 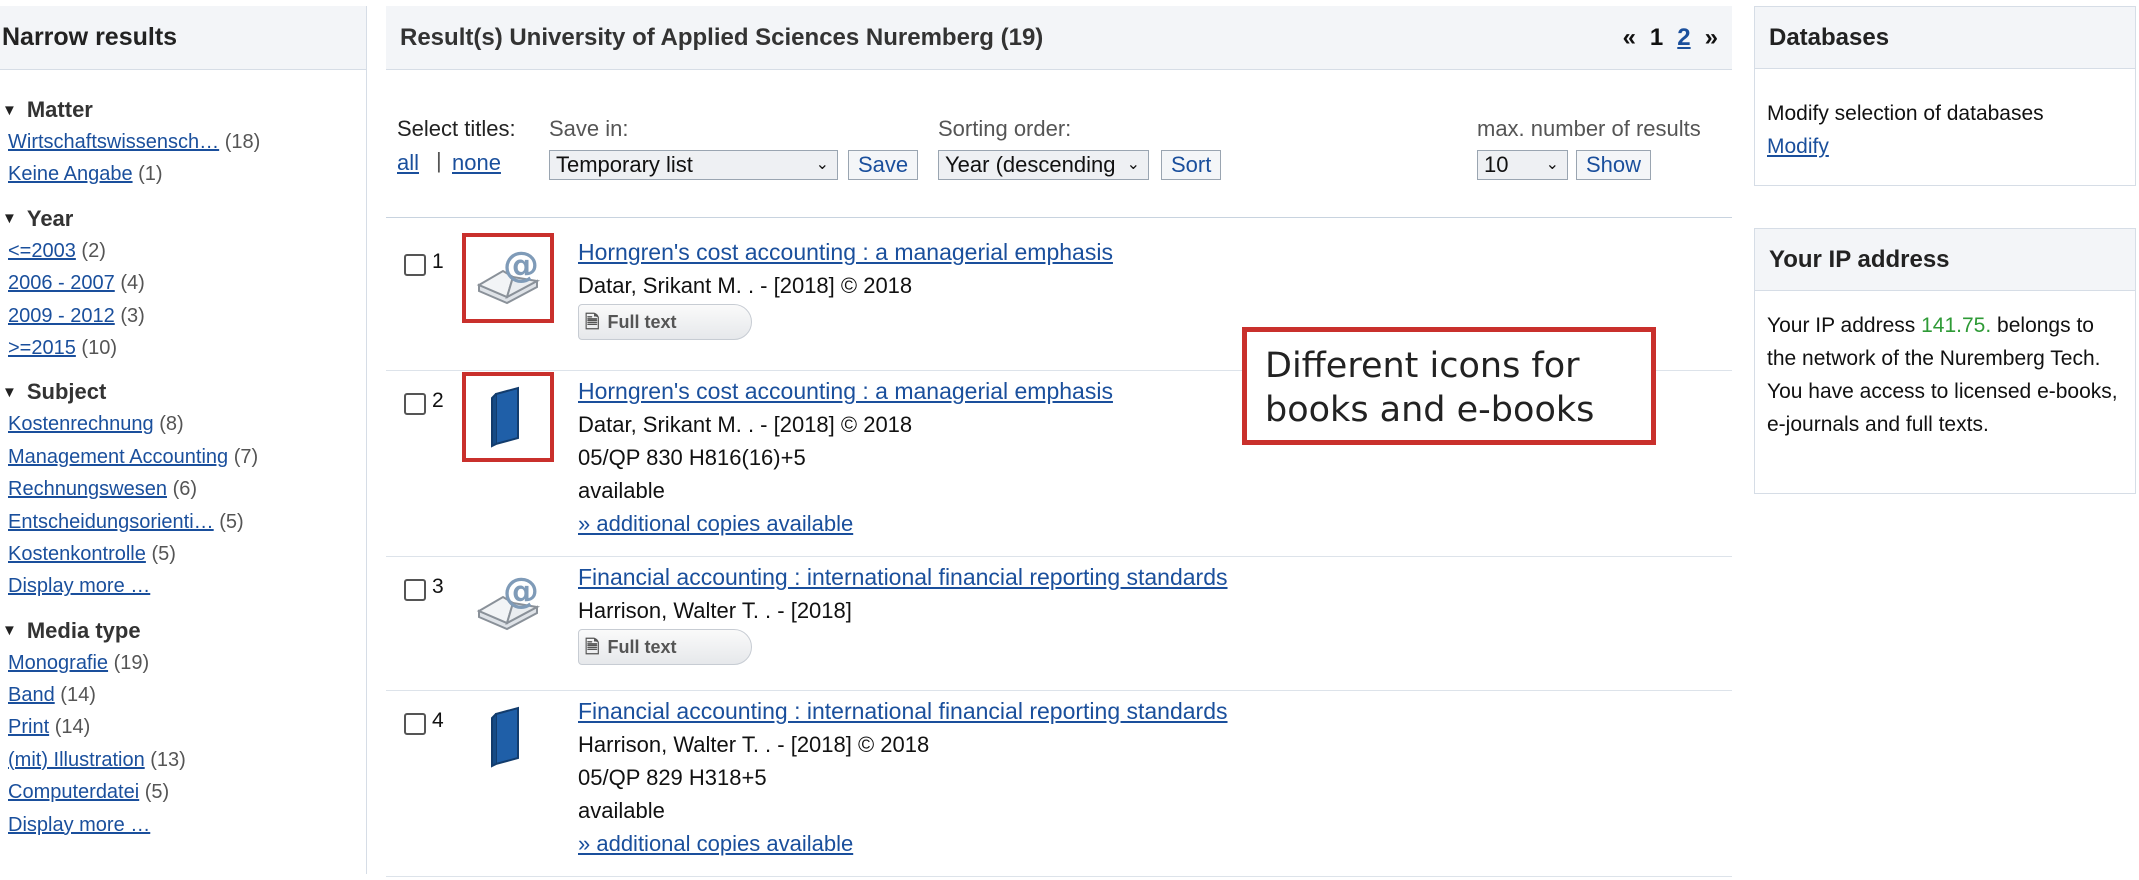 What do you see at coordinates (187, 174) in the screenshot?
I see `facet-item: Keine Angabe (1)` at bounding box center [187, 174].